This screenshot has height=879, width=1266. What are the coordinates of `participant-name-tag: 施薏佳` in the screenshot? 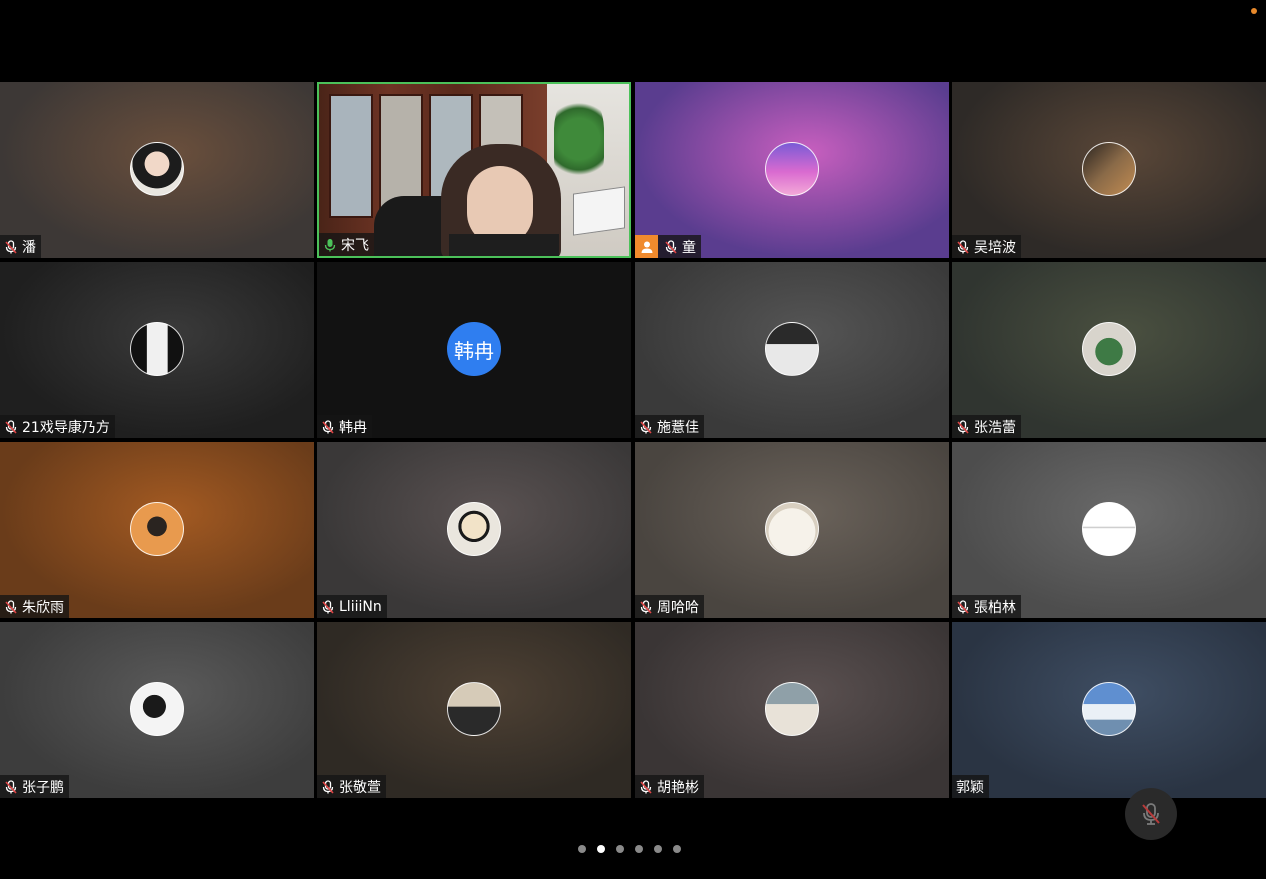 It's located at (669, 426).